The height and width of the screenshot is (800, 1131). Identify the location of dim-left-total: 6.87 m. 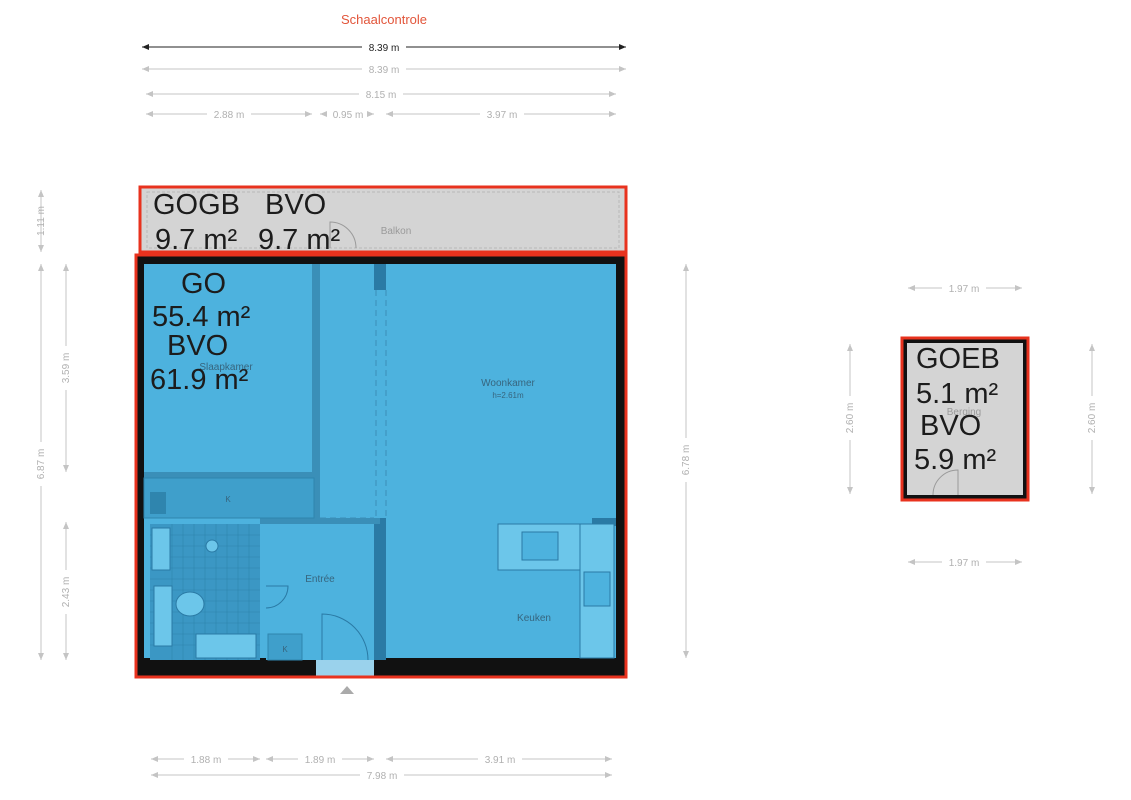
(41, 464).